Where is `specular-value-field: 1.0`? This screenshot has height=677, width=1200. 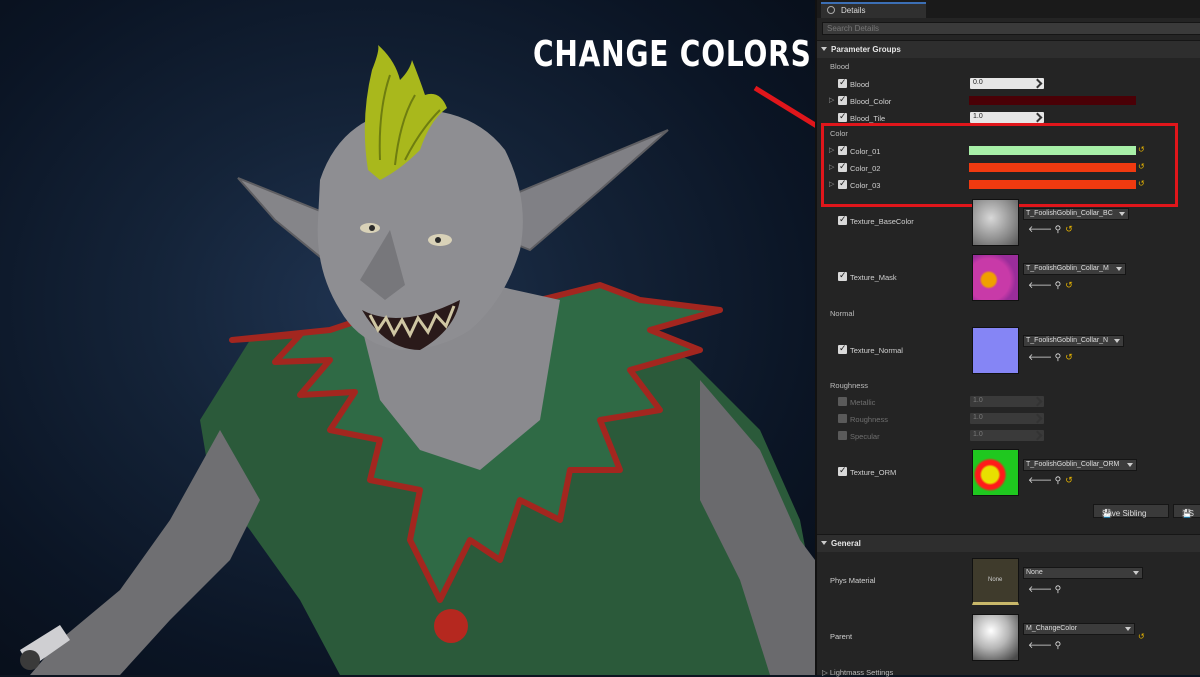
specular-value-field: 1.0 is located at coordinates (1007, 435).